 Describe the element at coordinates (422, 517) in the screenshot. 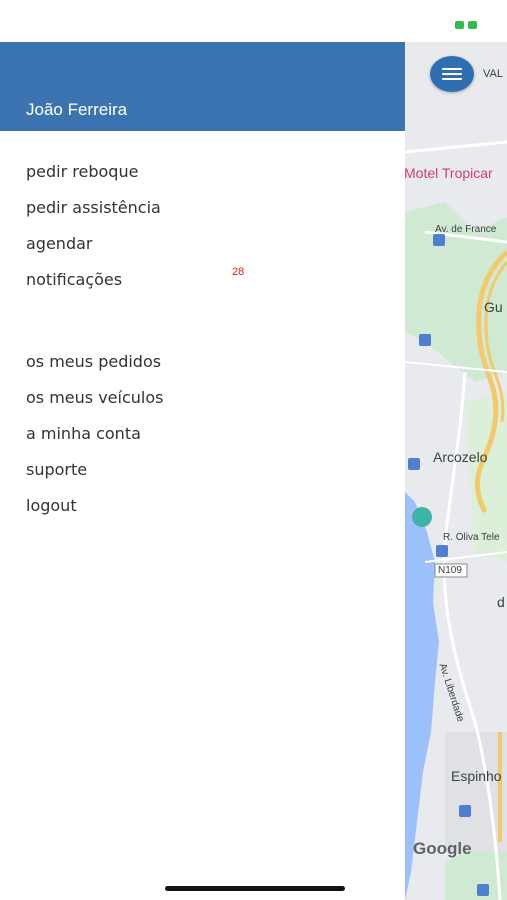

I see `camera-poi-icon` at that location.